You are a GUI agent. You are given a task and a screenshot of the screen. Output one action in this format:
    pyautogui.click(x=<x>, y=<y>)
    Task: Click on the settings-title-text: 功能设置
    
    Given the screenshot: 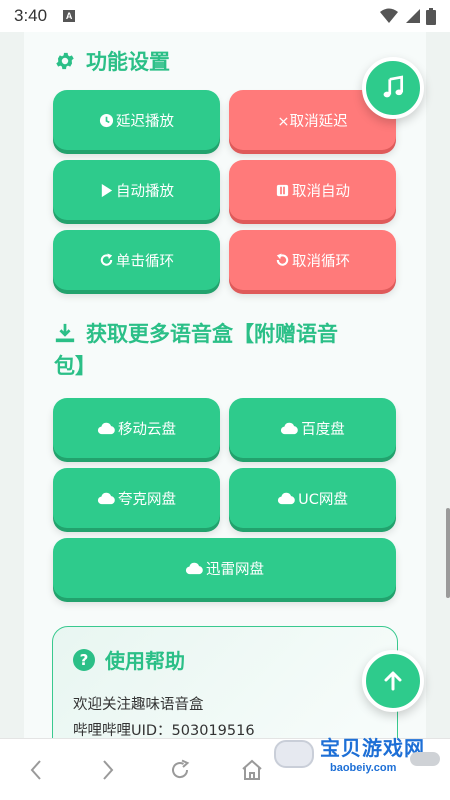 What is the action you would take?
    pyautogui.click(x=128, y=62)
    